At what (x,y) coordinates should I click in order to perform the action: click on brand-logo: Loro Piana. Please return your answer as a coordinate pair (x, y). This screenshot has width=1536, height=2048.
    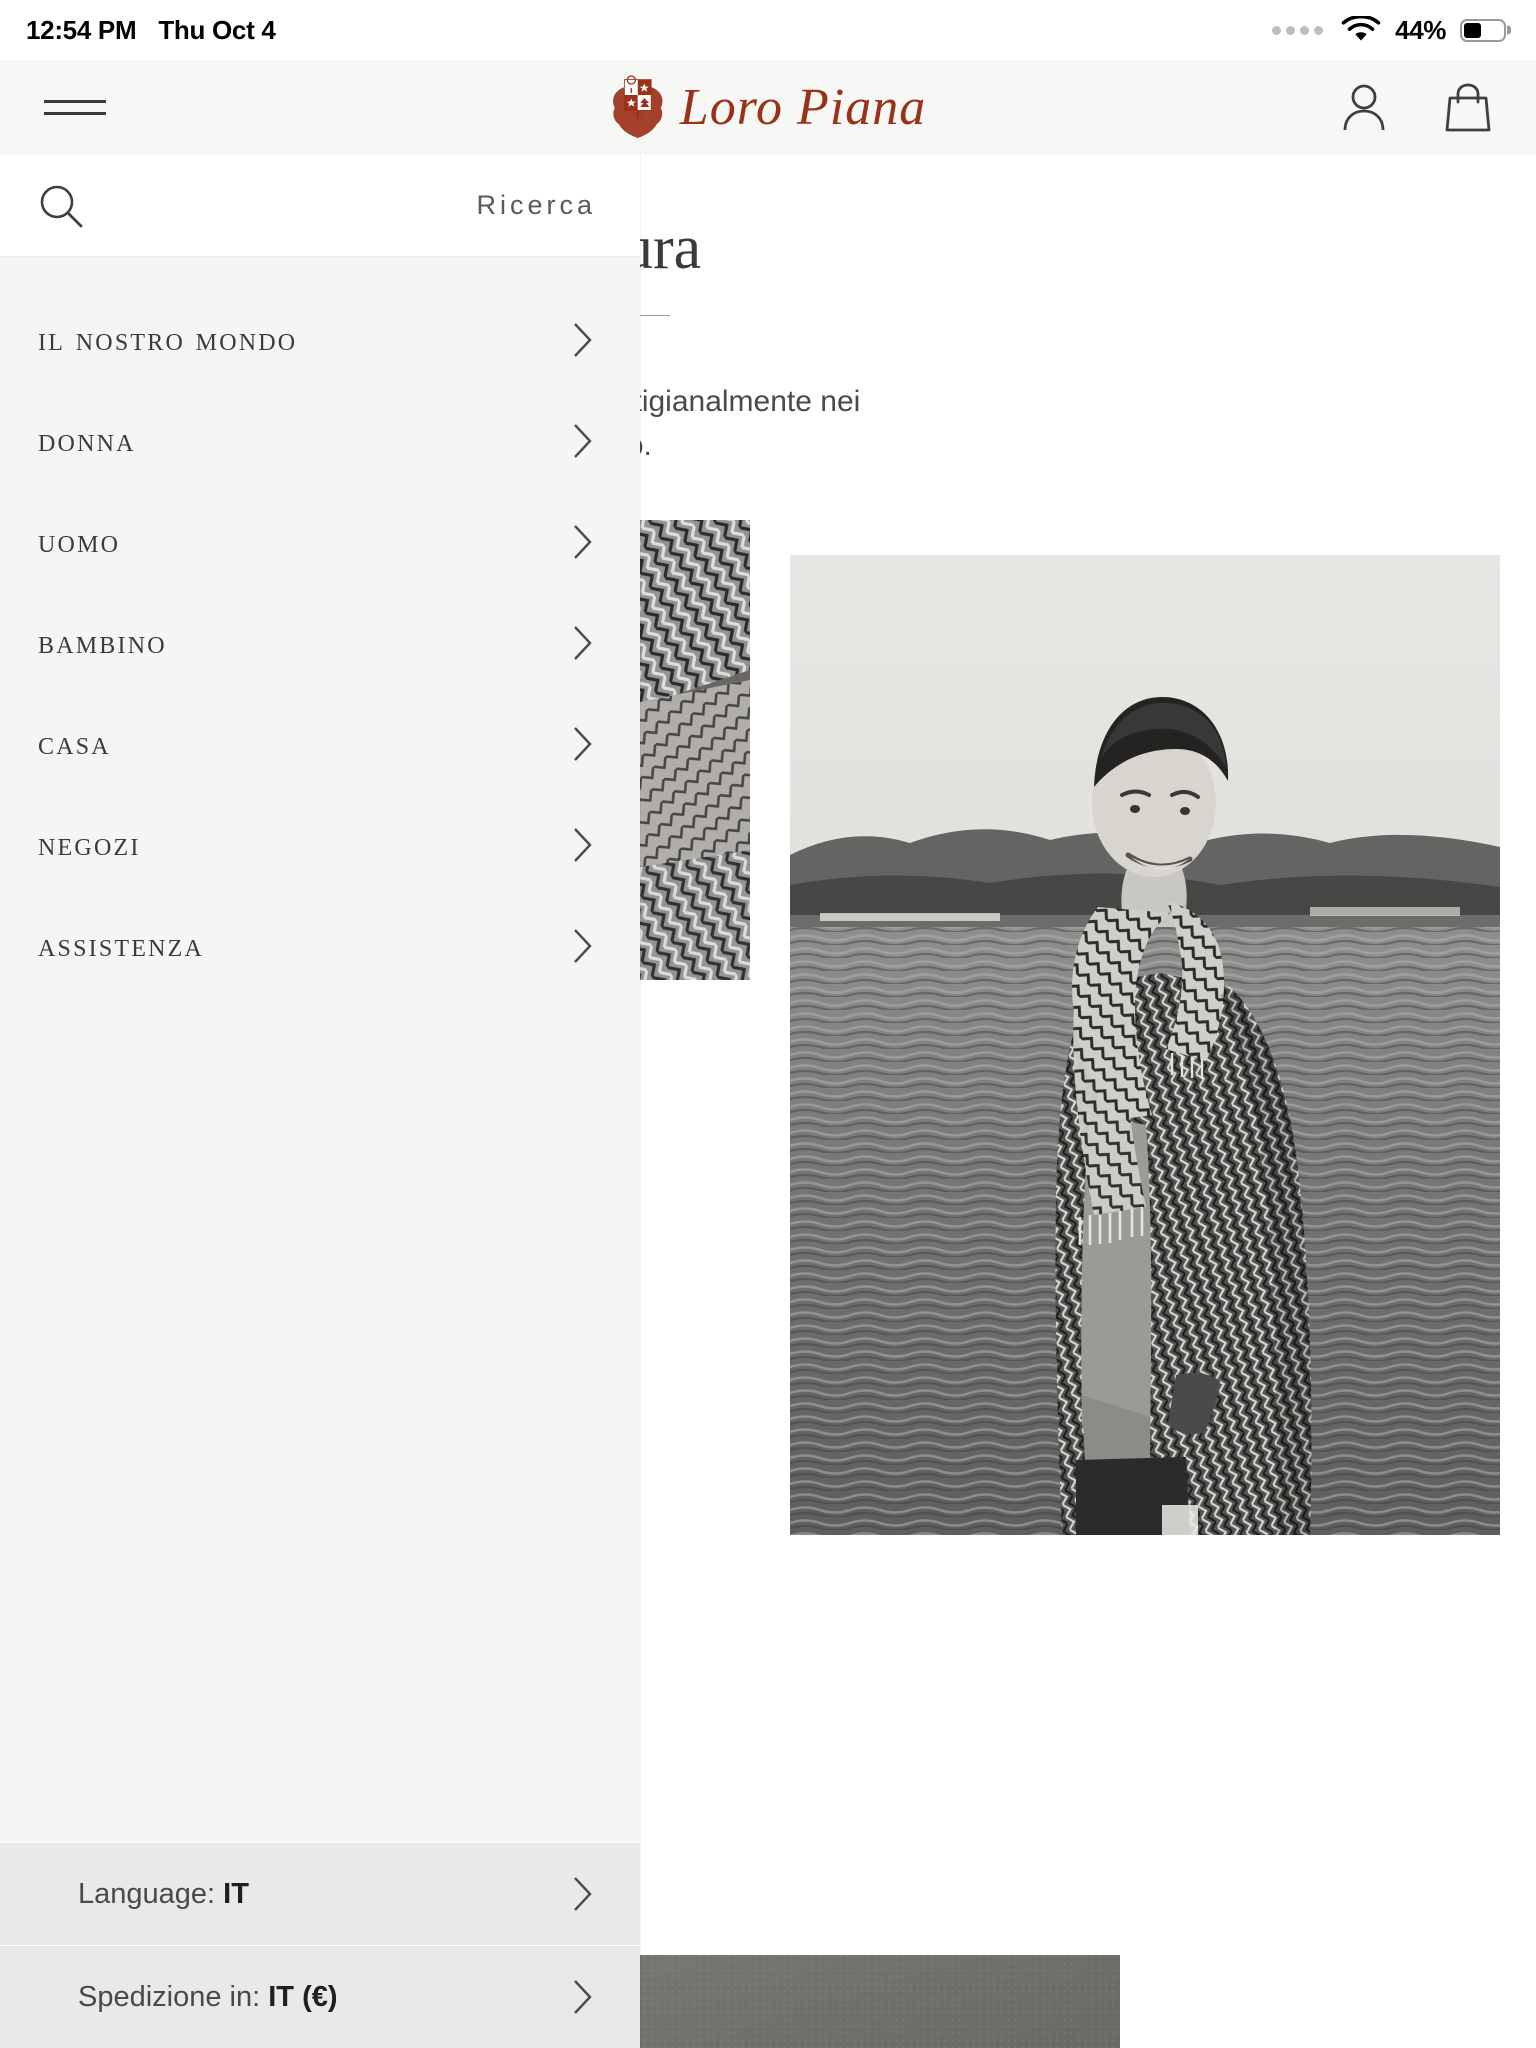
    Looking at the image, I should click on (768, 107).